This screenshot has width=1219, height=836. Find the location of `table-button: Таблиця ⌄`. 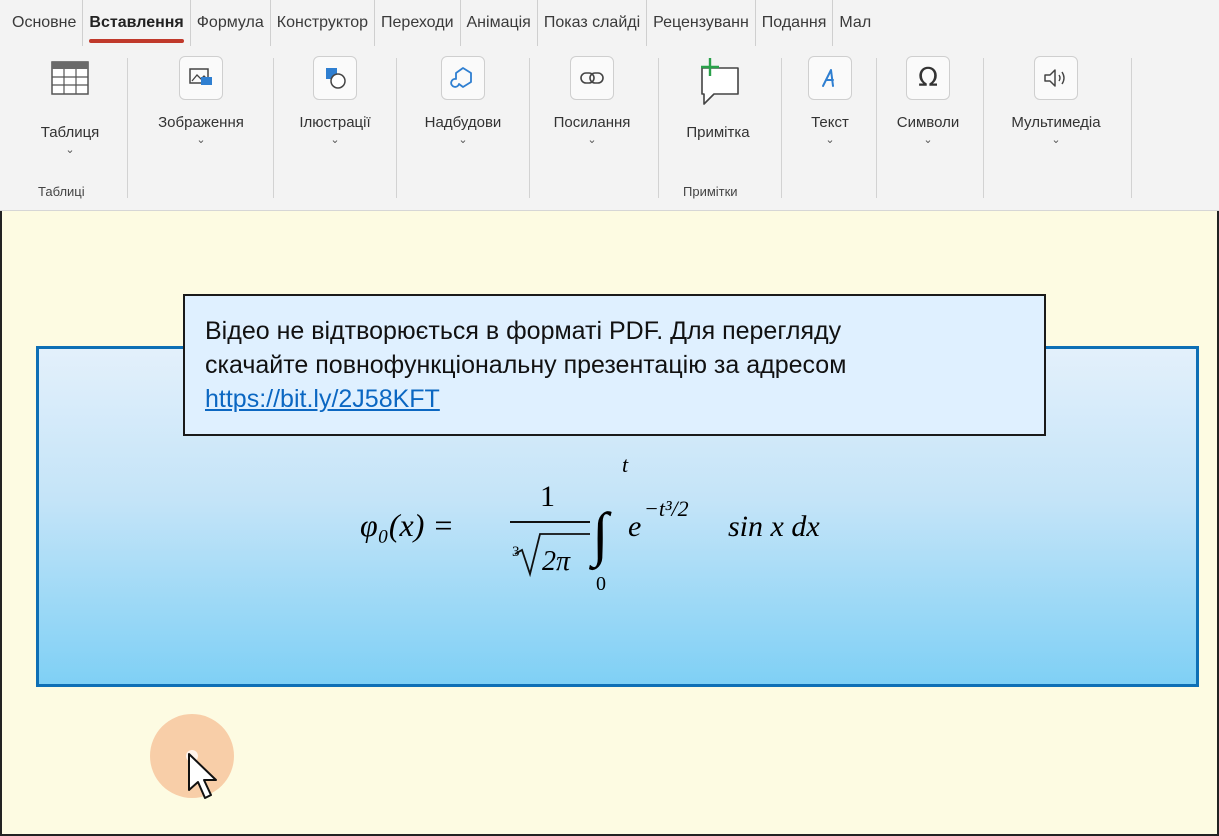

table-button: Таблиця ⌄ is located at coordinates (70, 106).